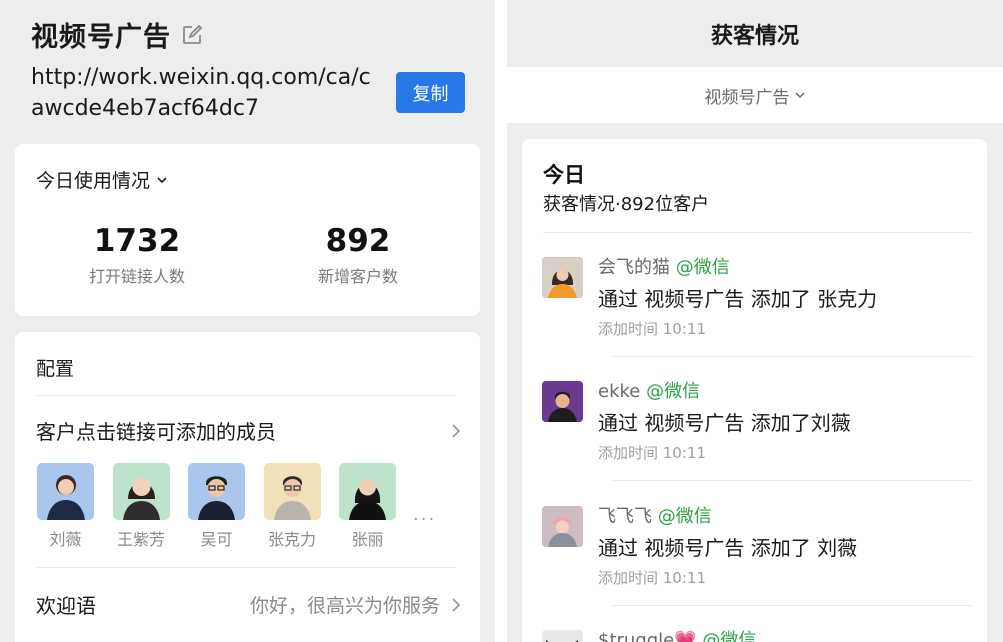 This screenshot has width=1003, height=642. I want to click on feed-user-name: 飞飞飞, so click(625, 516).